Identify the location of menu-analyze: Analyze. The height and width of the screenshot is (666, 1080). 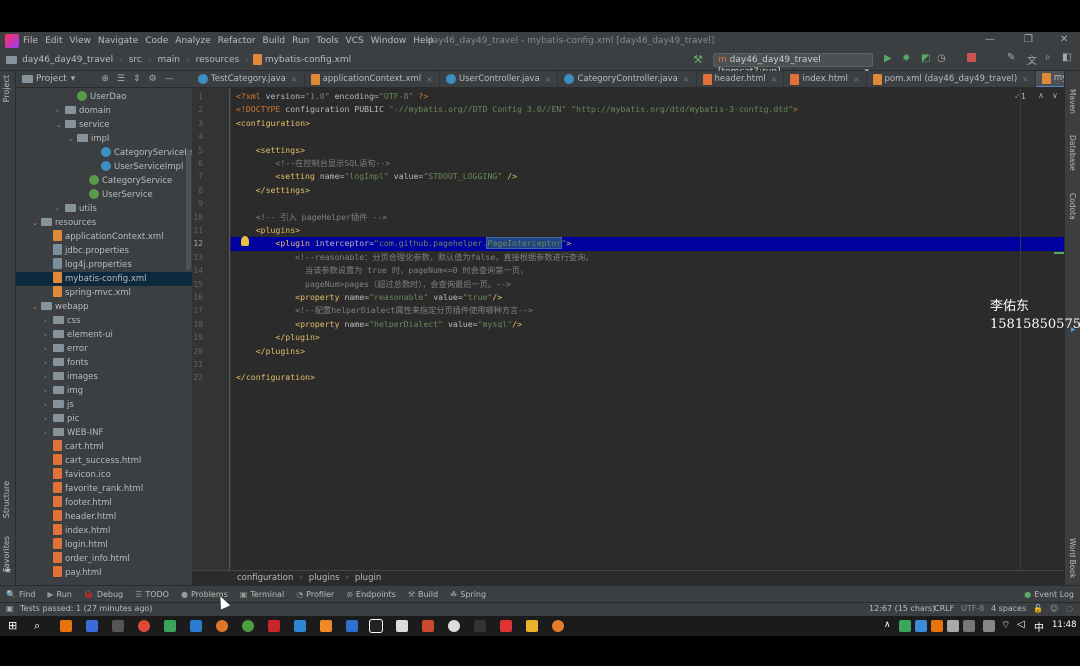
(192, 41).